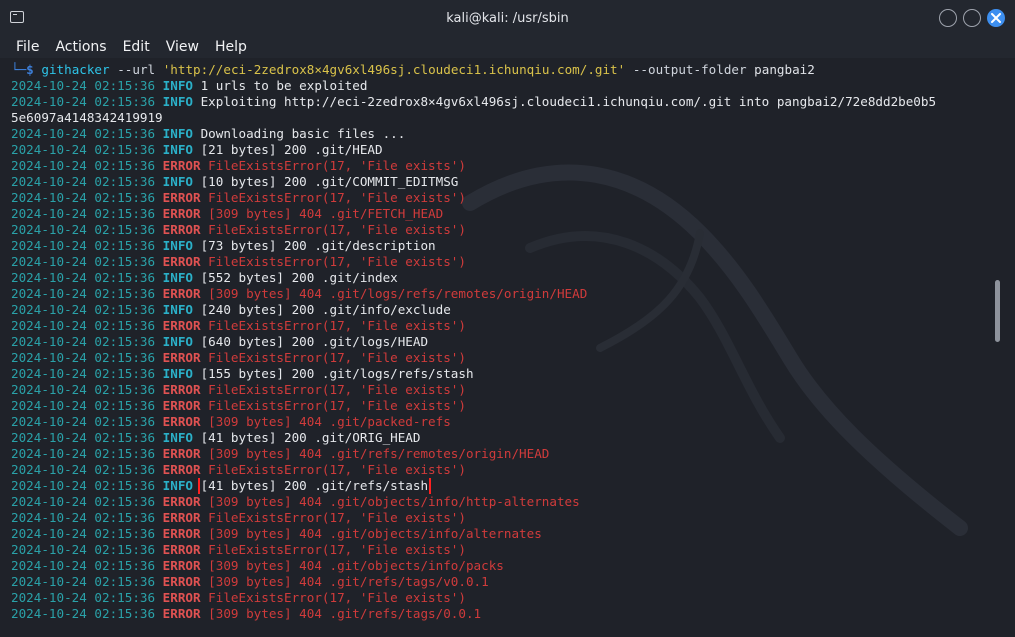 The image size is (1015, 637). I want to click on terminal-icon, so click(17, 17).